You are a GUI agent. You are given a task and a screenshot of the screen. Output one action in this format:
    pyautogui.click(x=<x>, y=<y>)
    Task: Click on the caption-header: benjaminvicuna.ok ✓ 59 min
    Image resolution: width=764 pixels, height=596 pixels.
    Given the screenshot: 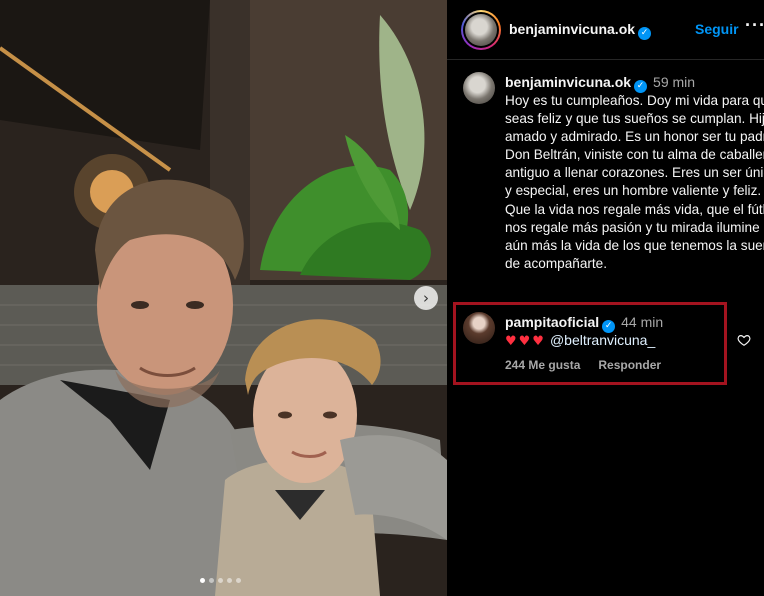 What is the action you would take?
    pyautogui.click(x=600, y=83)
    